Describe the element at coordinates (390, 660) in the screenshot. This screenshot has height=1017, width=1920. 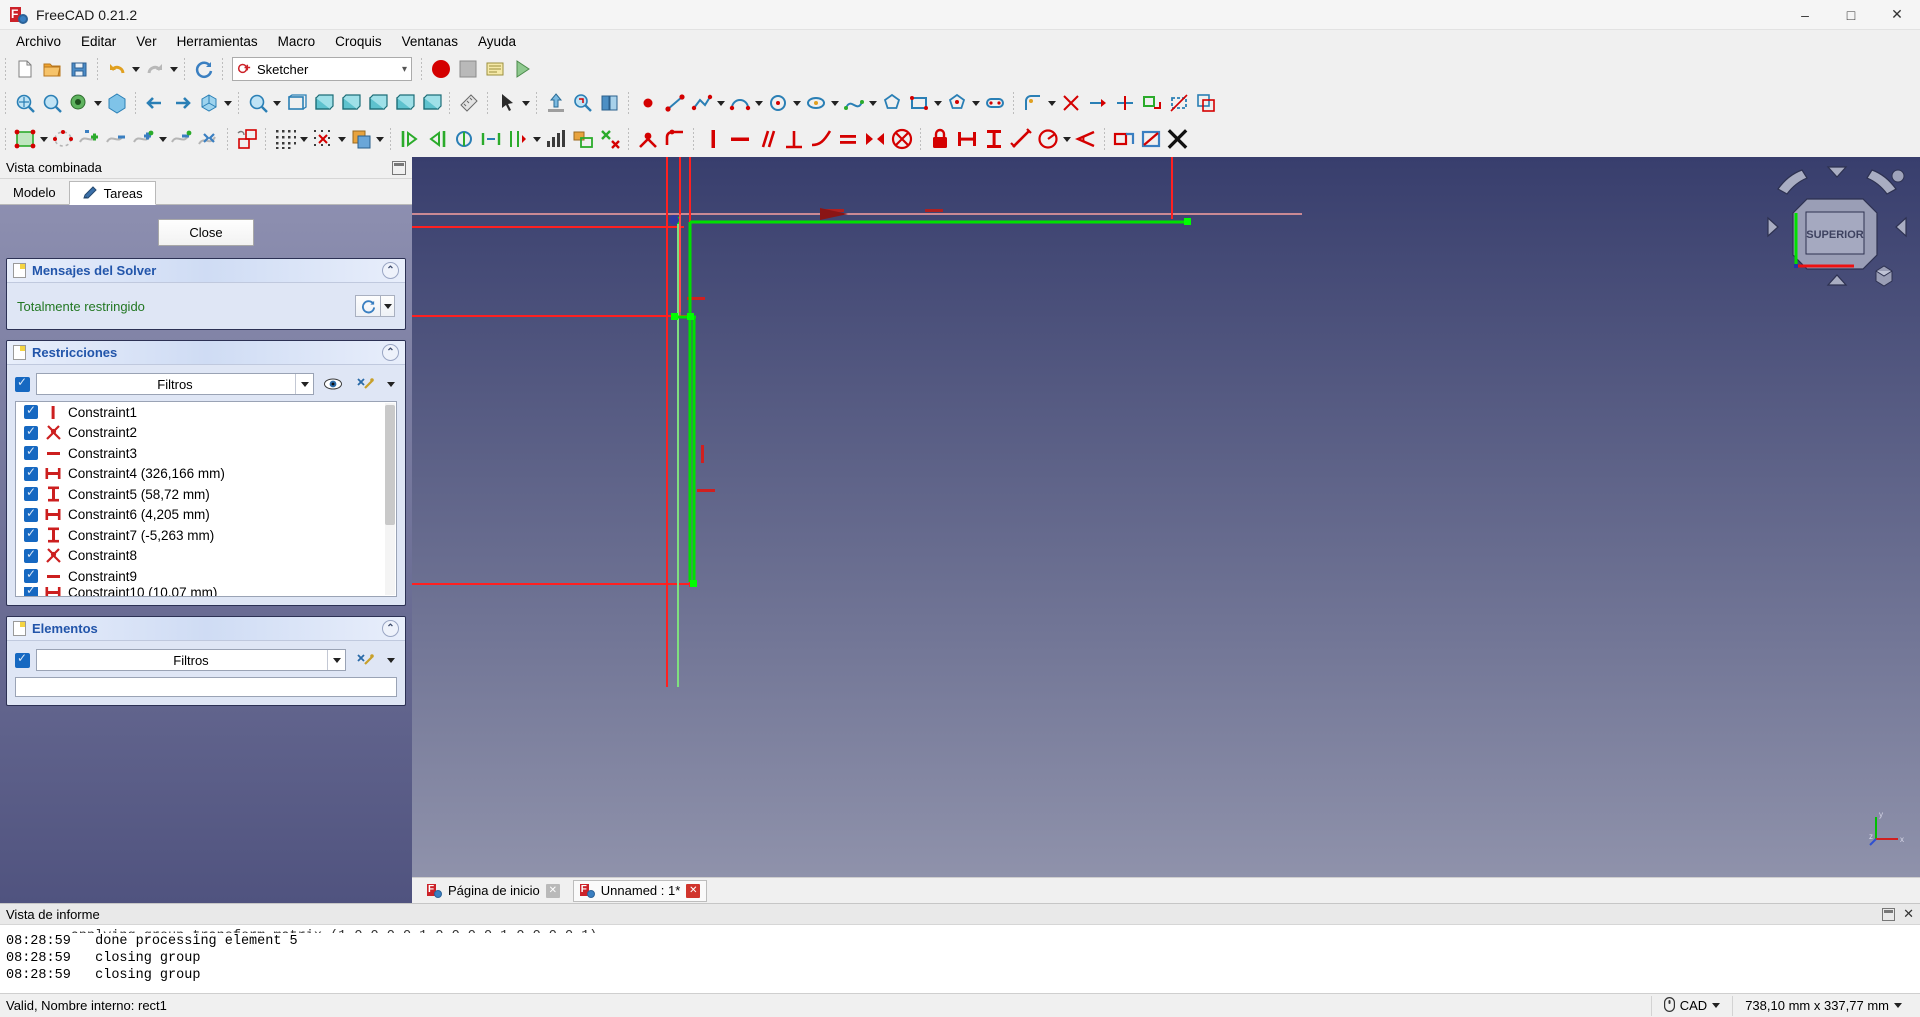
I see `elements-settings-dropdown-icon` at that location.